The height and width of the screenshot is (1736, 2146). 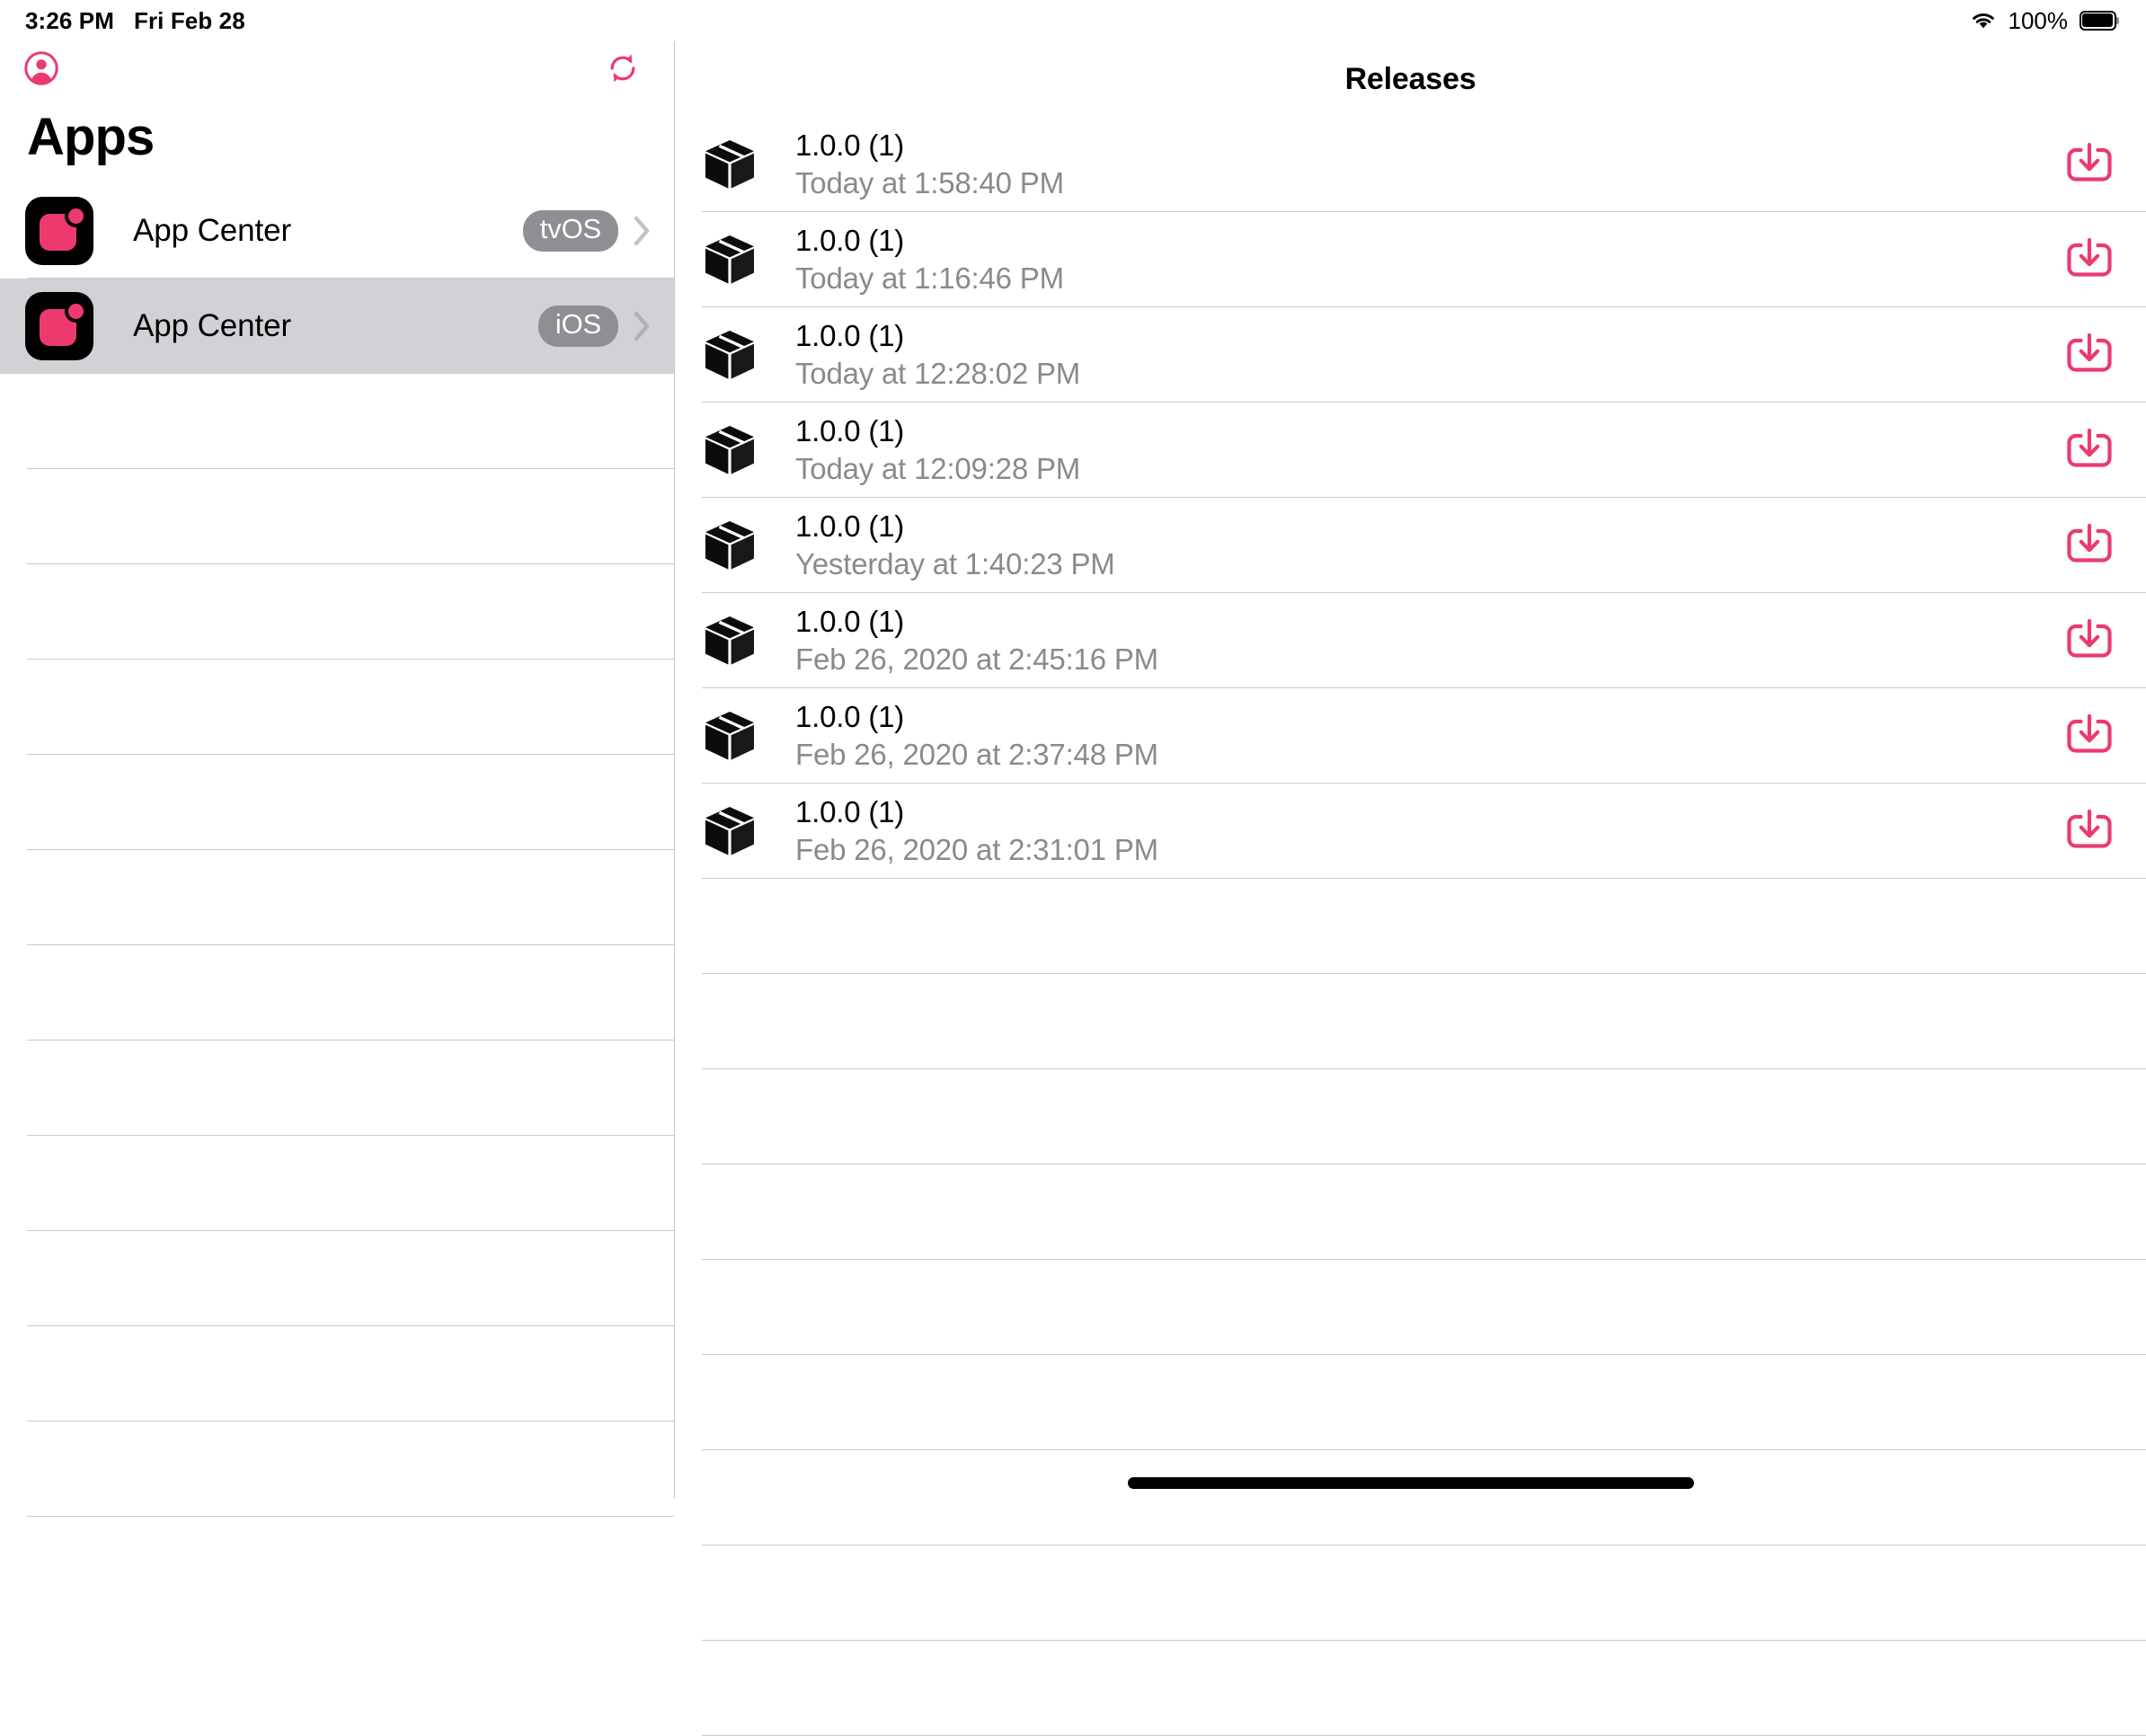 What do you see at coordinates (337, 231) in the screenshot?
I see `sidebar-item-app-center-tvos: App Center tvOS` at bounding box center [337, 231].